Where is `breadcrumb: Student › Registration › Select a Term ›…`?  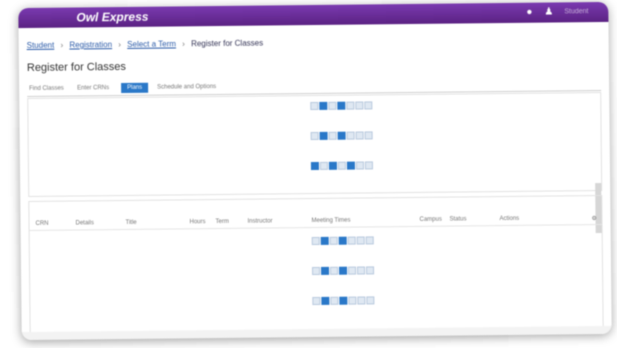
breadcrumb: Student › Registration › Select a Term ›… is located at coordinates (145, 44).